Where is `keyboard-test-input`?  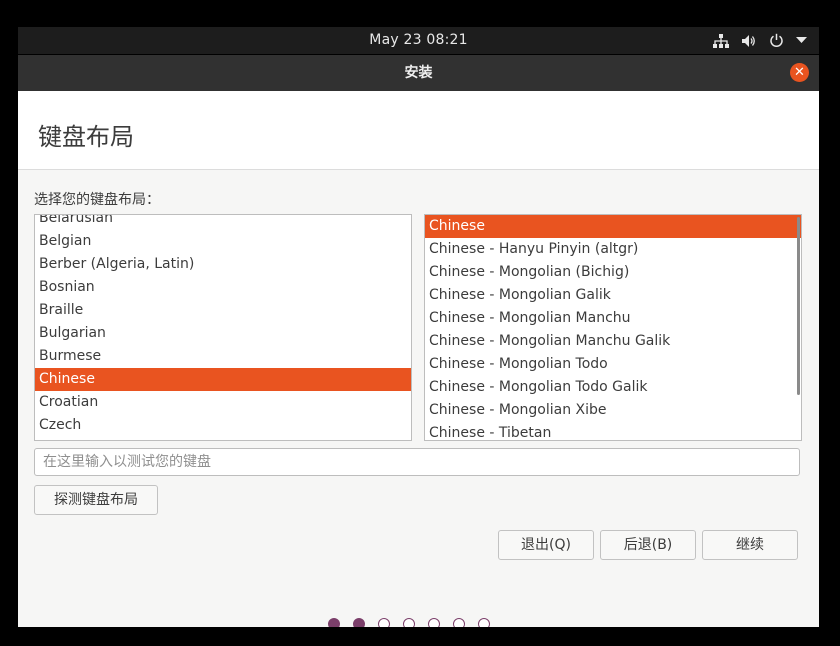
keyboard-test-input is located at coordinates (417, 462).